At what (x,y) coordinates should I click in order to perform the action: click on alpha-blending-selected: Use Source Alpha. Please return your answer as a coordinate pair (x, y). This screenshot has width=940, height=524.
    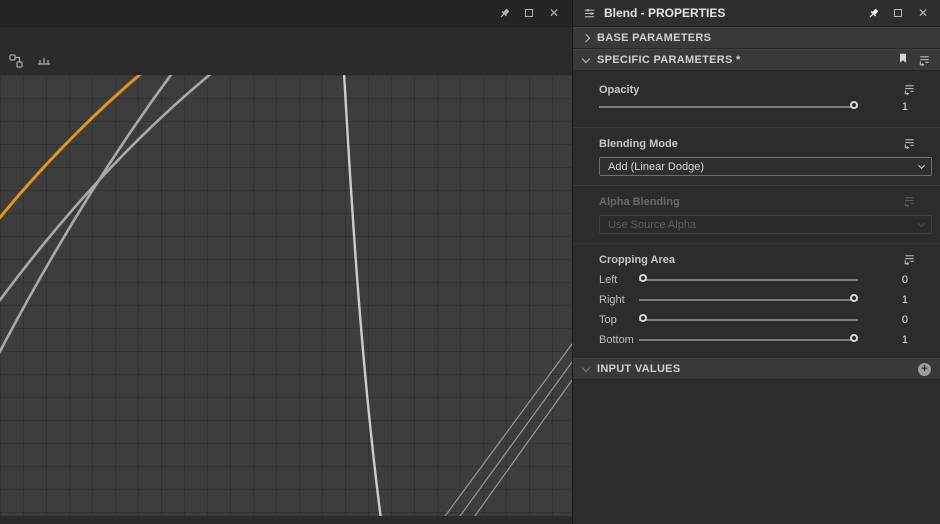
    Looking at the image, I should click on (652, 224).